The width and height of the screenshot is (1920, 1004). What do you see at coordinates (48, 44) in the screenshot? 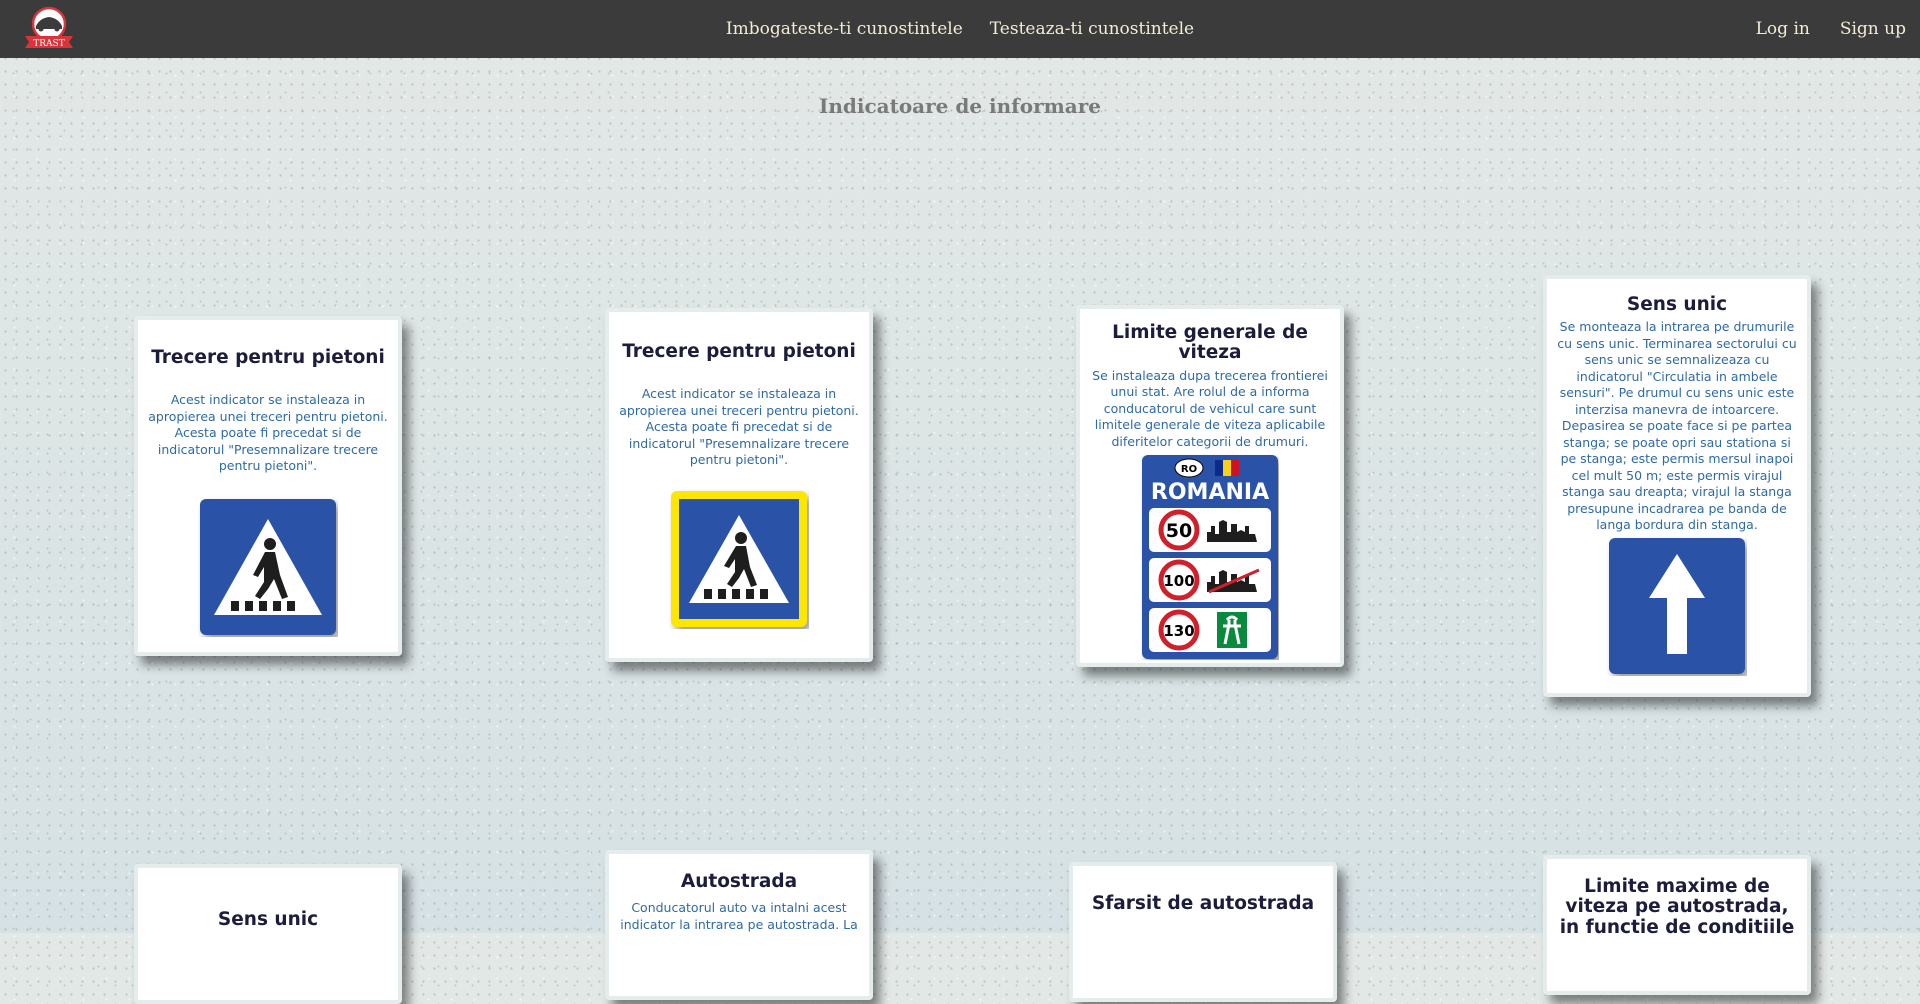
I see `svg-text: TRAST` at bounding box center [48, 44].